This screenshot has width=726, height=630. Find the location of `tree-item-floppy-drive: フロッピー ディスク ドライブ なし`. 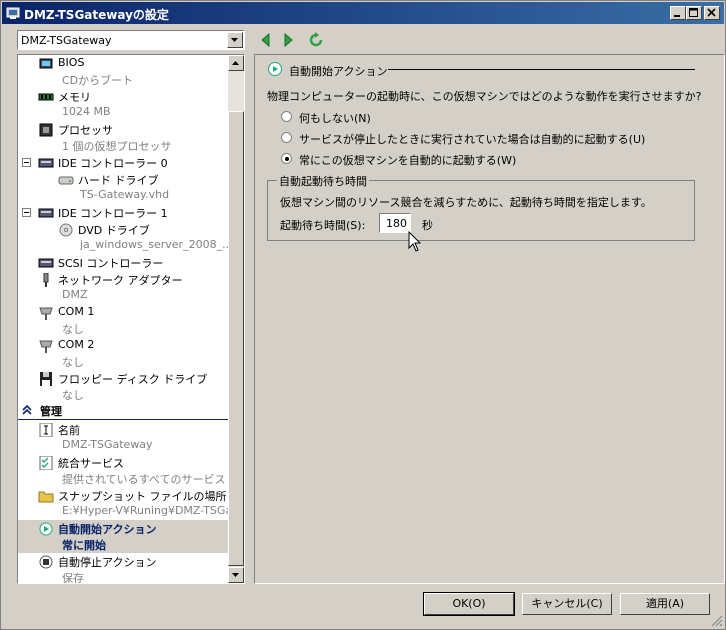

tree-item-floppy-drive: フロッピー ディスク ドライブ なし is located at coordinates (124, 386).